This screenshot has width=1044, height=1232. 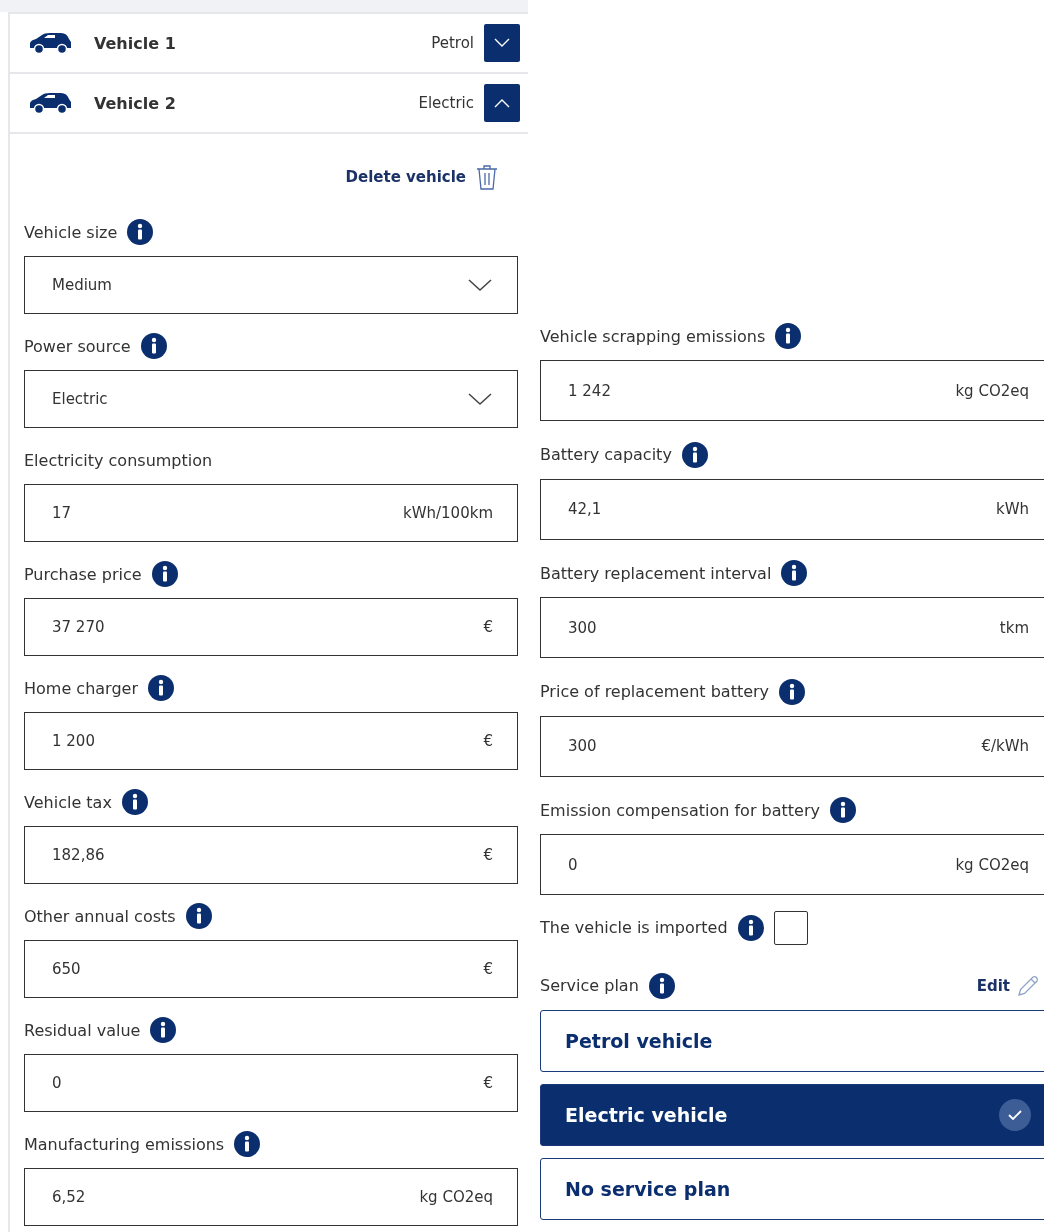 I want to click on field-label: Vehicle tax, so click(x=68, y=802).